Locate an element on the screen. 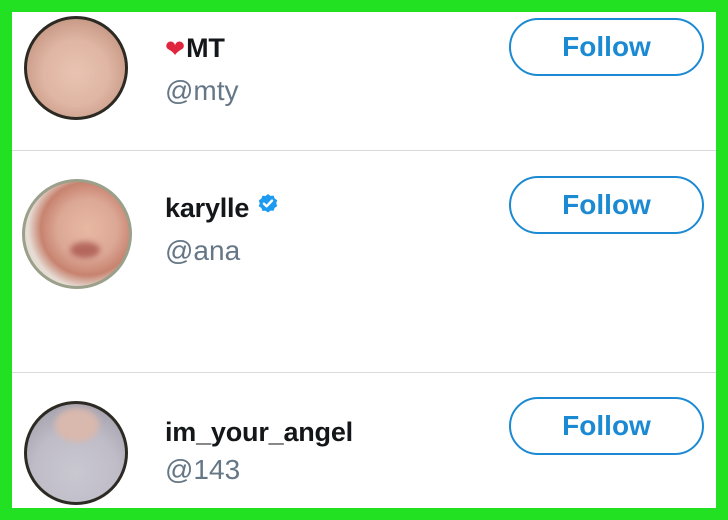 This screenshot has height=520, width=728. heart-emoji-icon: ❤ is located at coordinates (175, 49).